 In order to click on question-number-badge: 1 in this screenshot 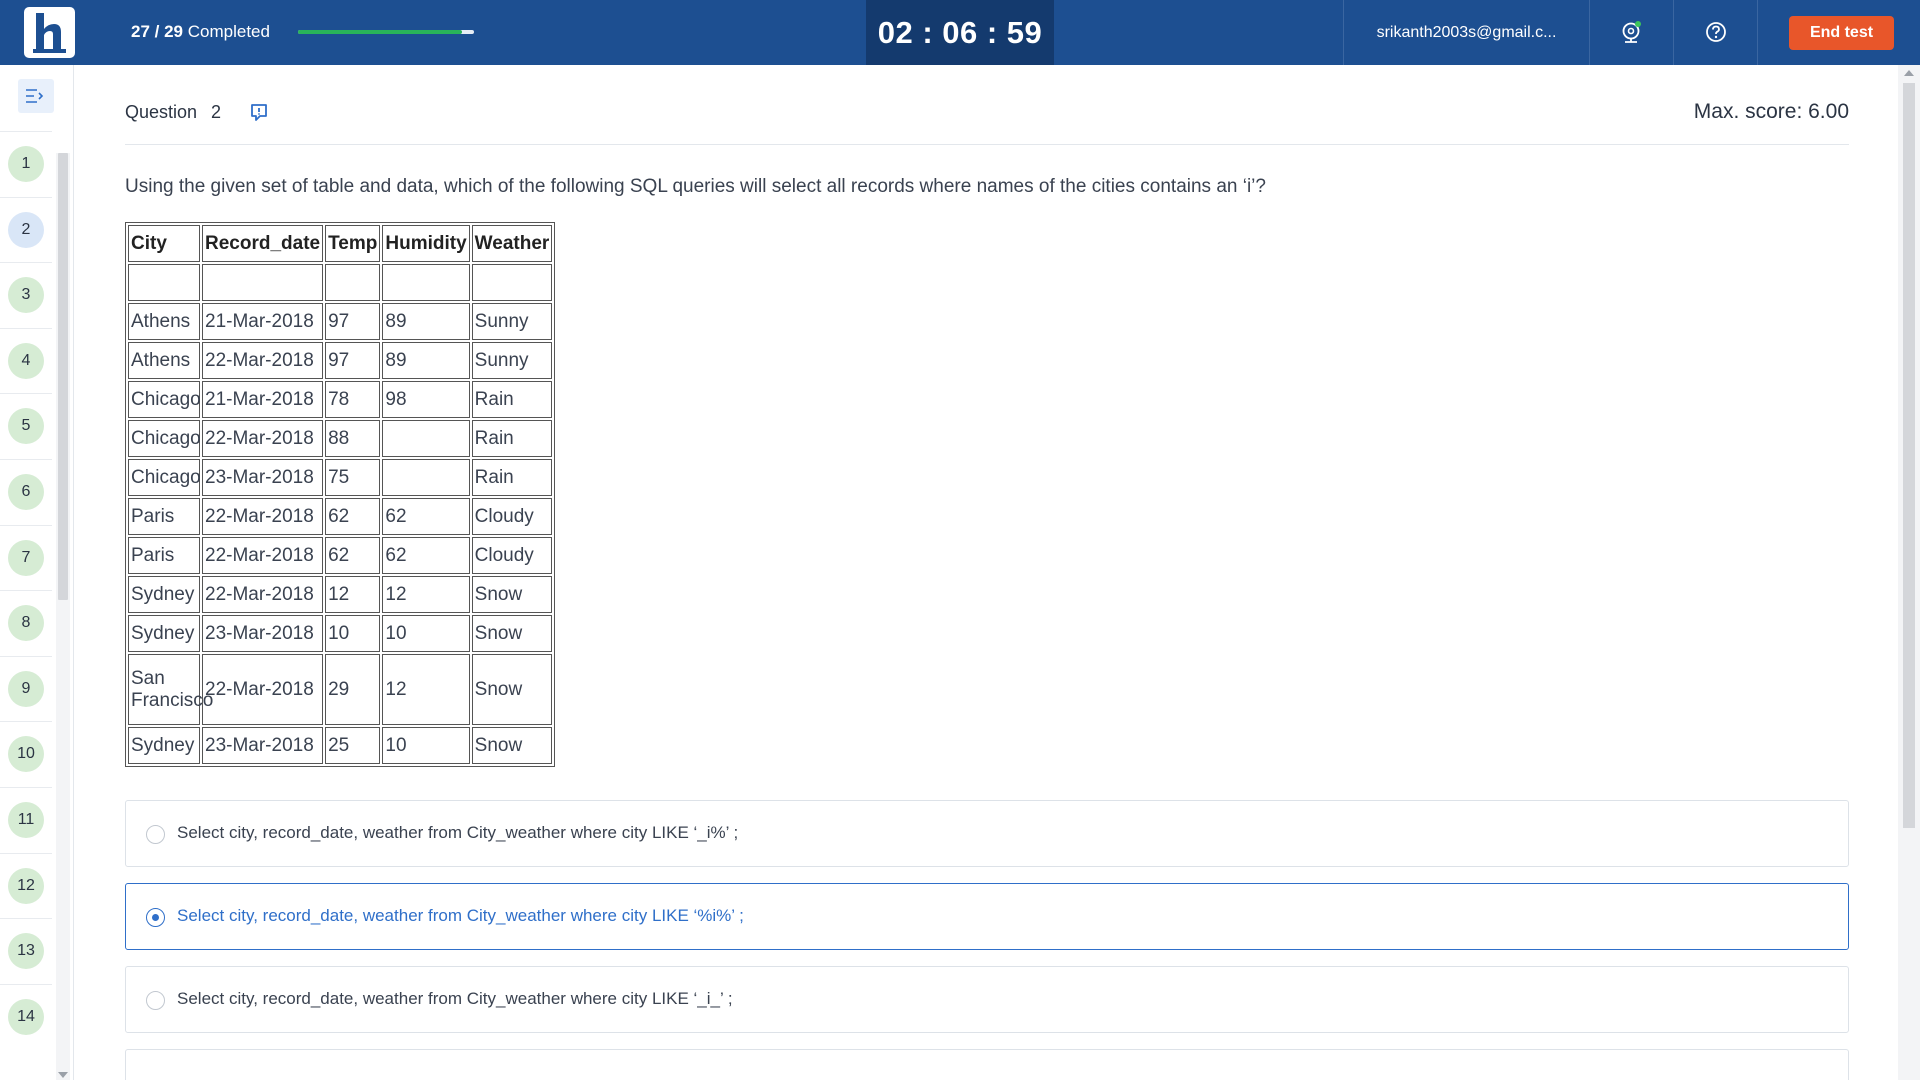, I will do `click(26, 164)`.